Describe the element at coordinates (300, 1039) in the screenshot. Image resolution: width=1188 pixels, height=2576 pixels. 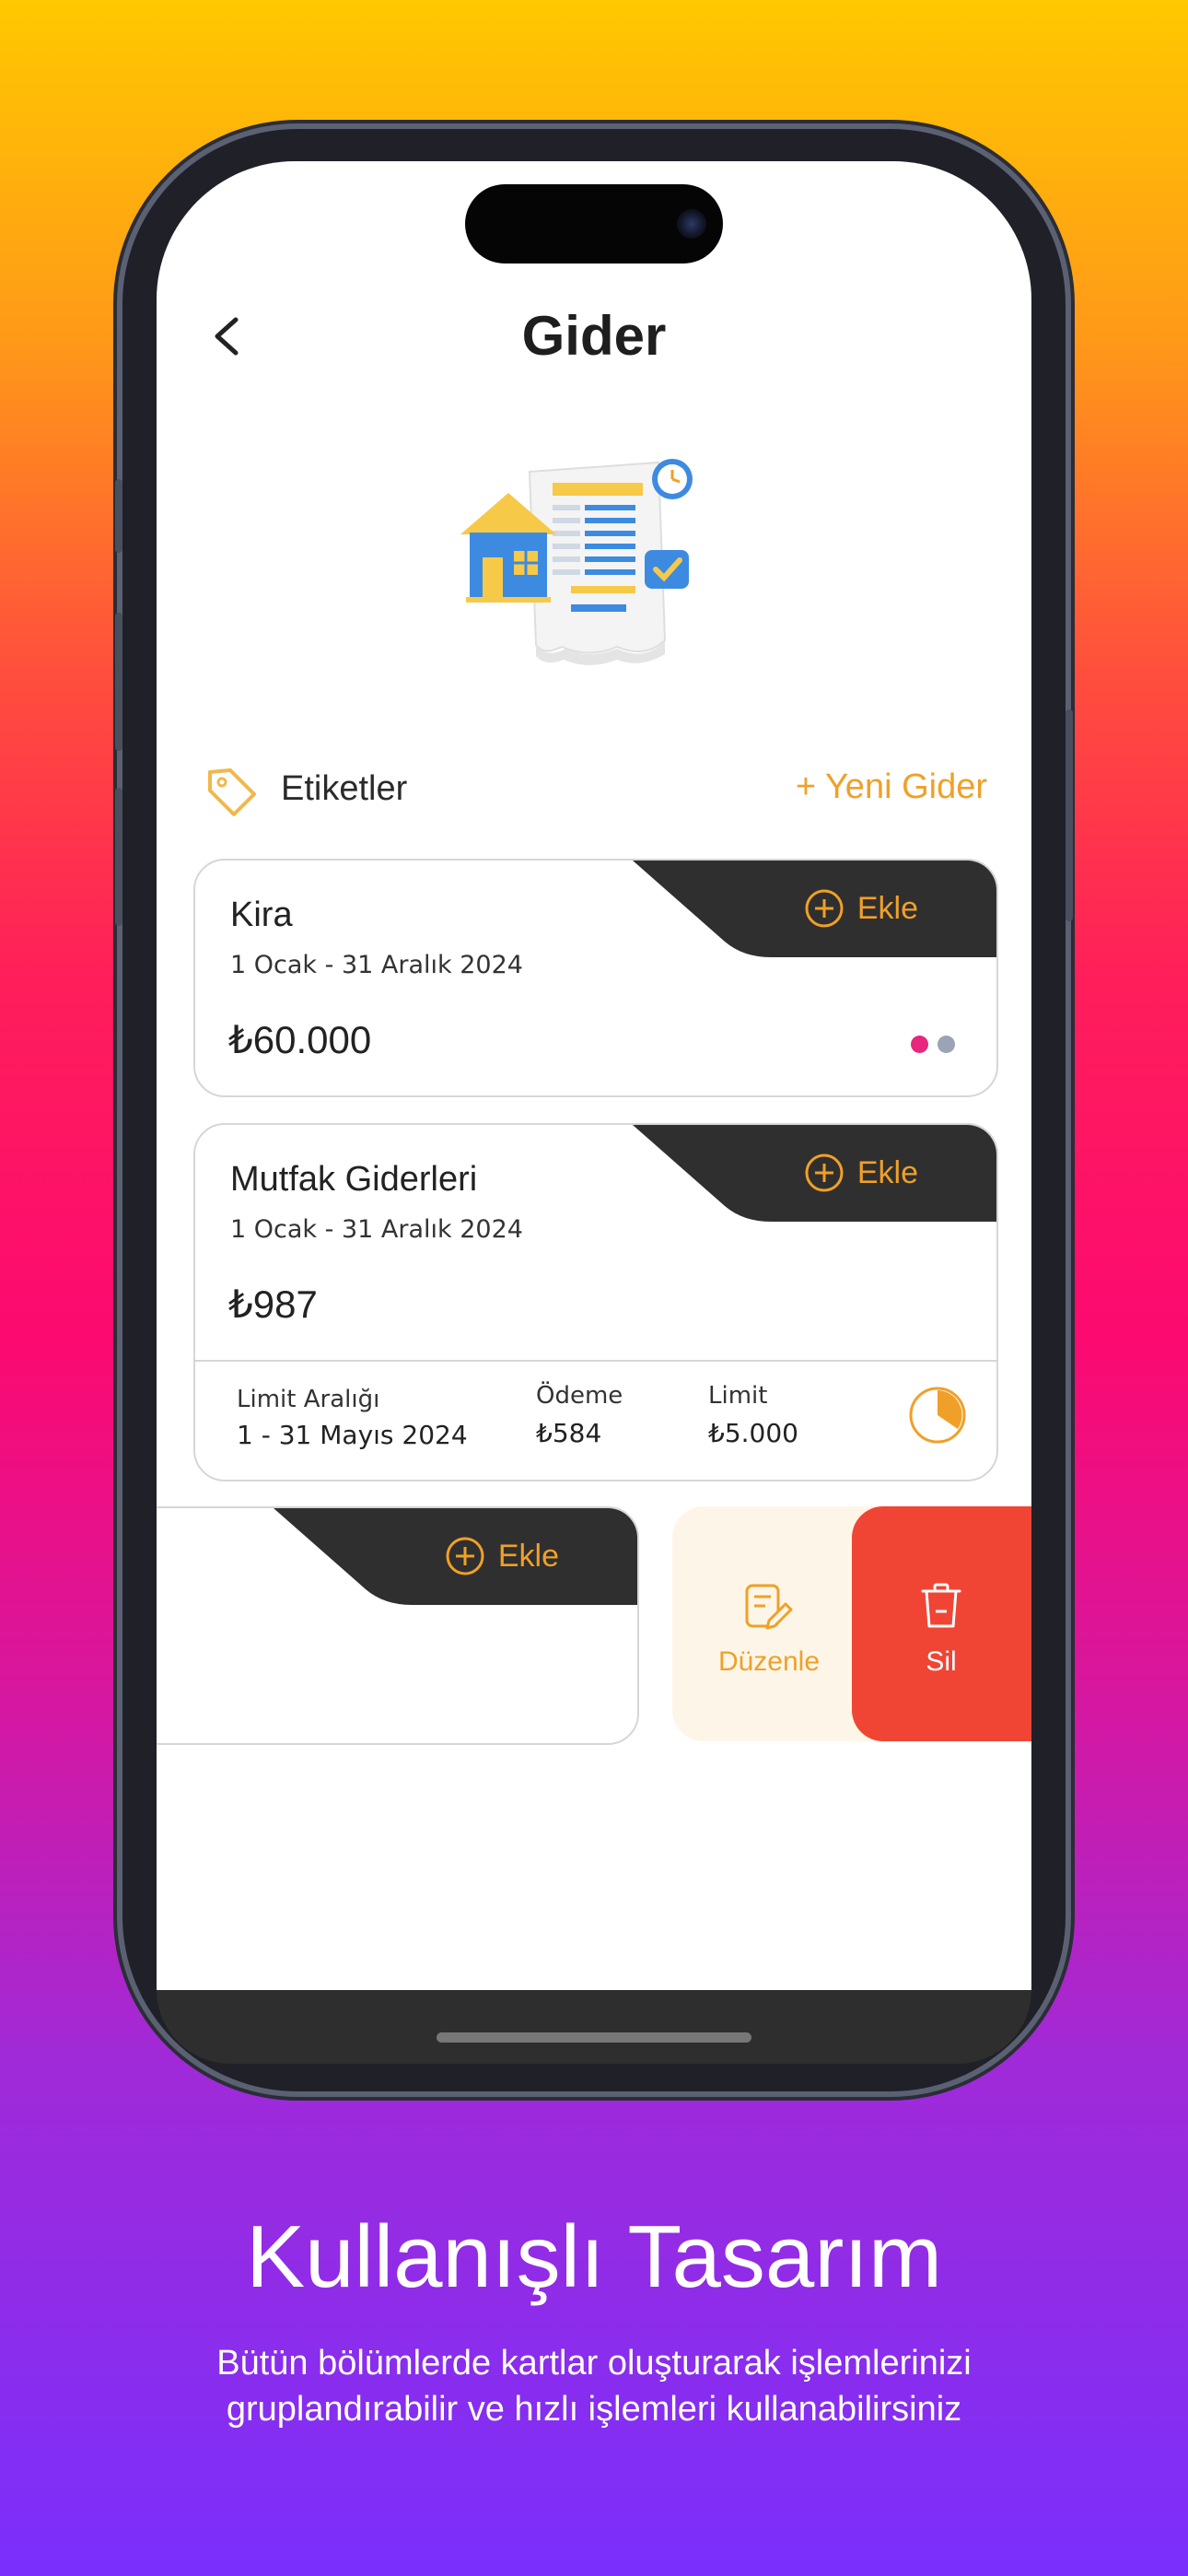
I see `card-amount: ₺60.000` at that location.